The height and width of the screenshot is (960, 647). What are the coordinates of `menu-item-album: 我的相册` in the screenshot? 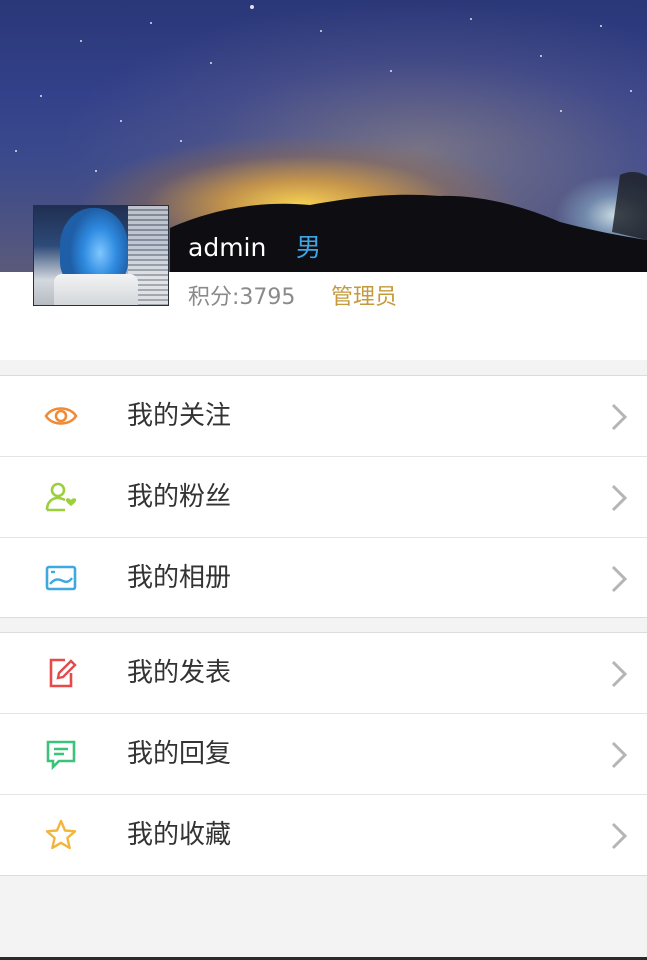 It's located at (323, 578).